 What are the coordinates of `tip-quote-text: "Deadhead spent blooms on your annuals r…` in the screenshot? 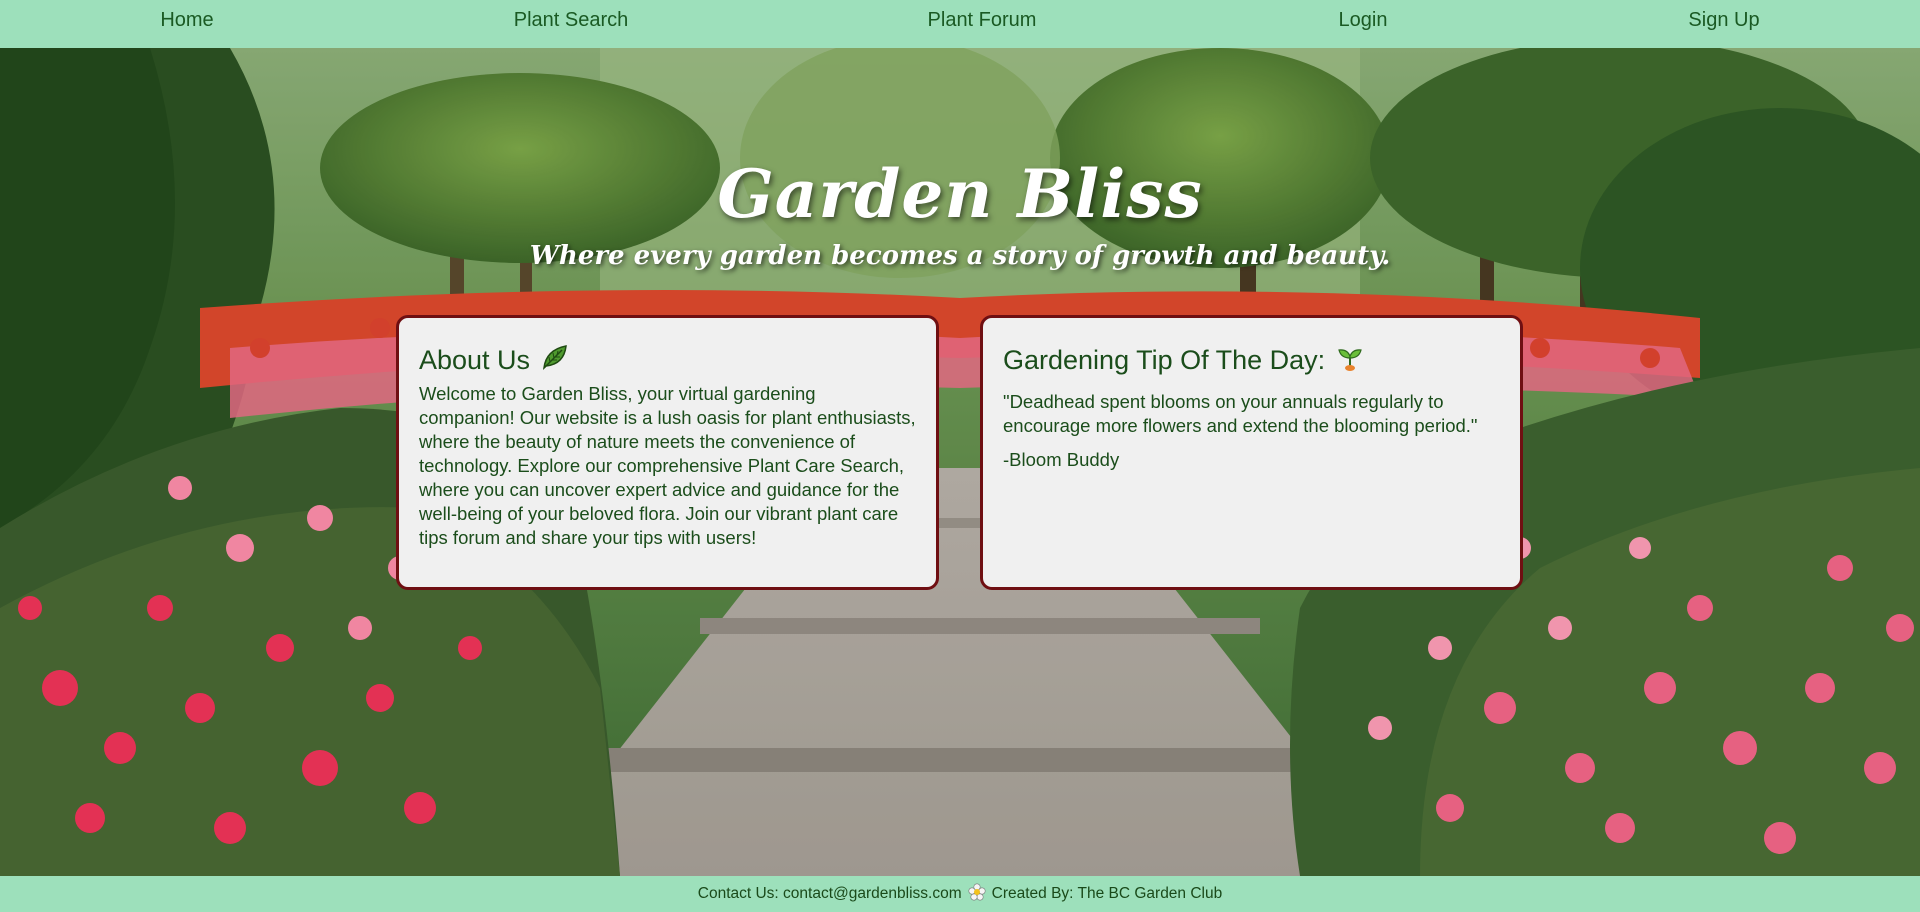 It's located at (1240, 413).